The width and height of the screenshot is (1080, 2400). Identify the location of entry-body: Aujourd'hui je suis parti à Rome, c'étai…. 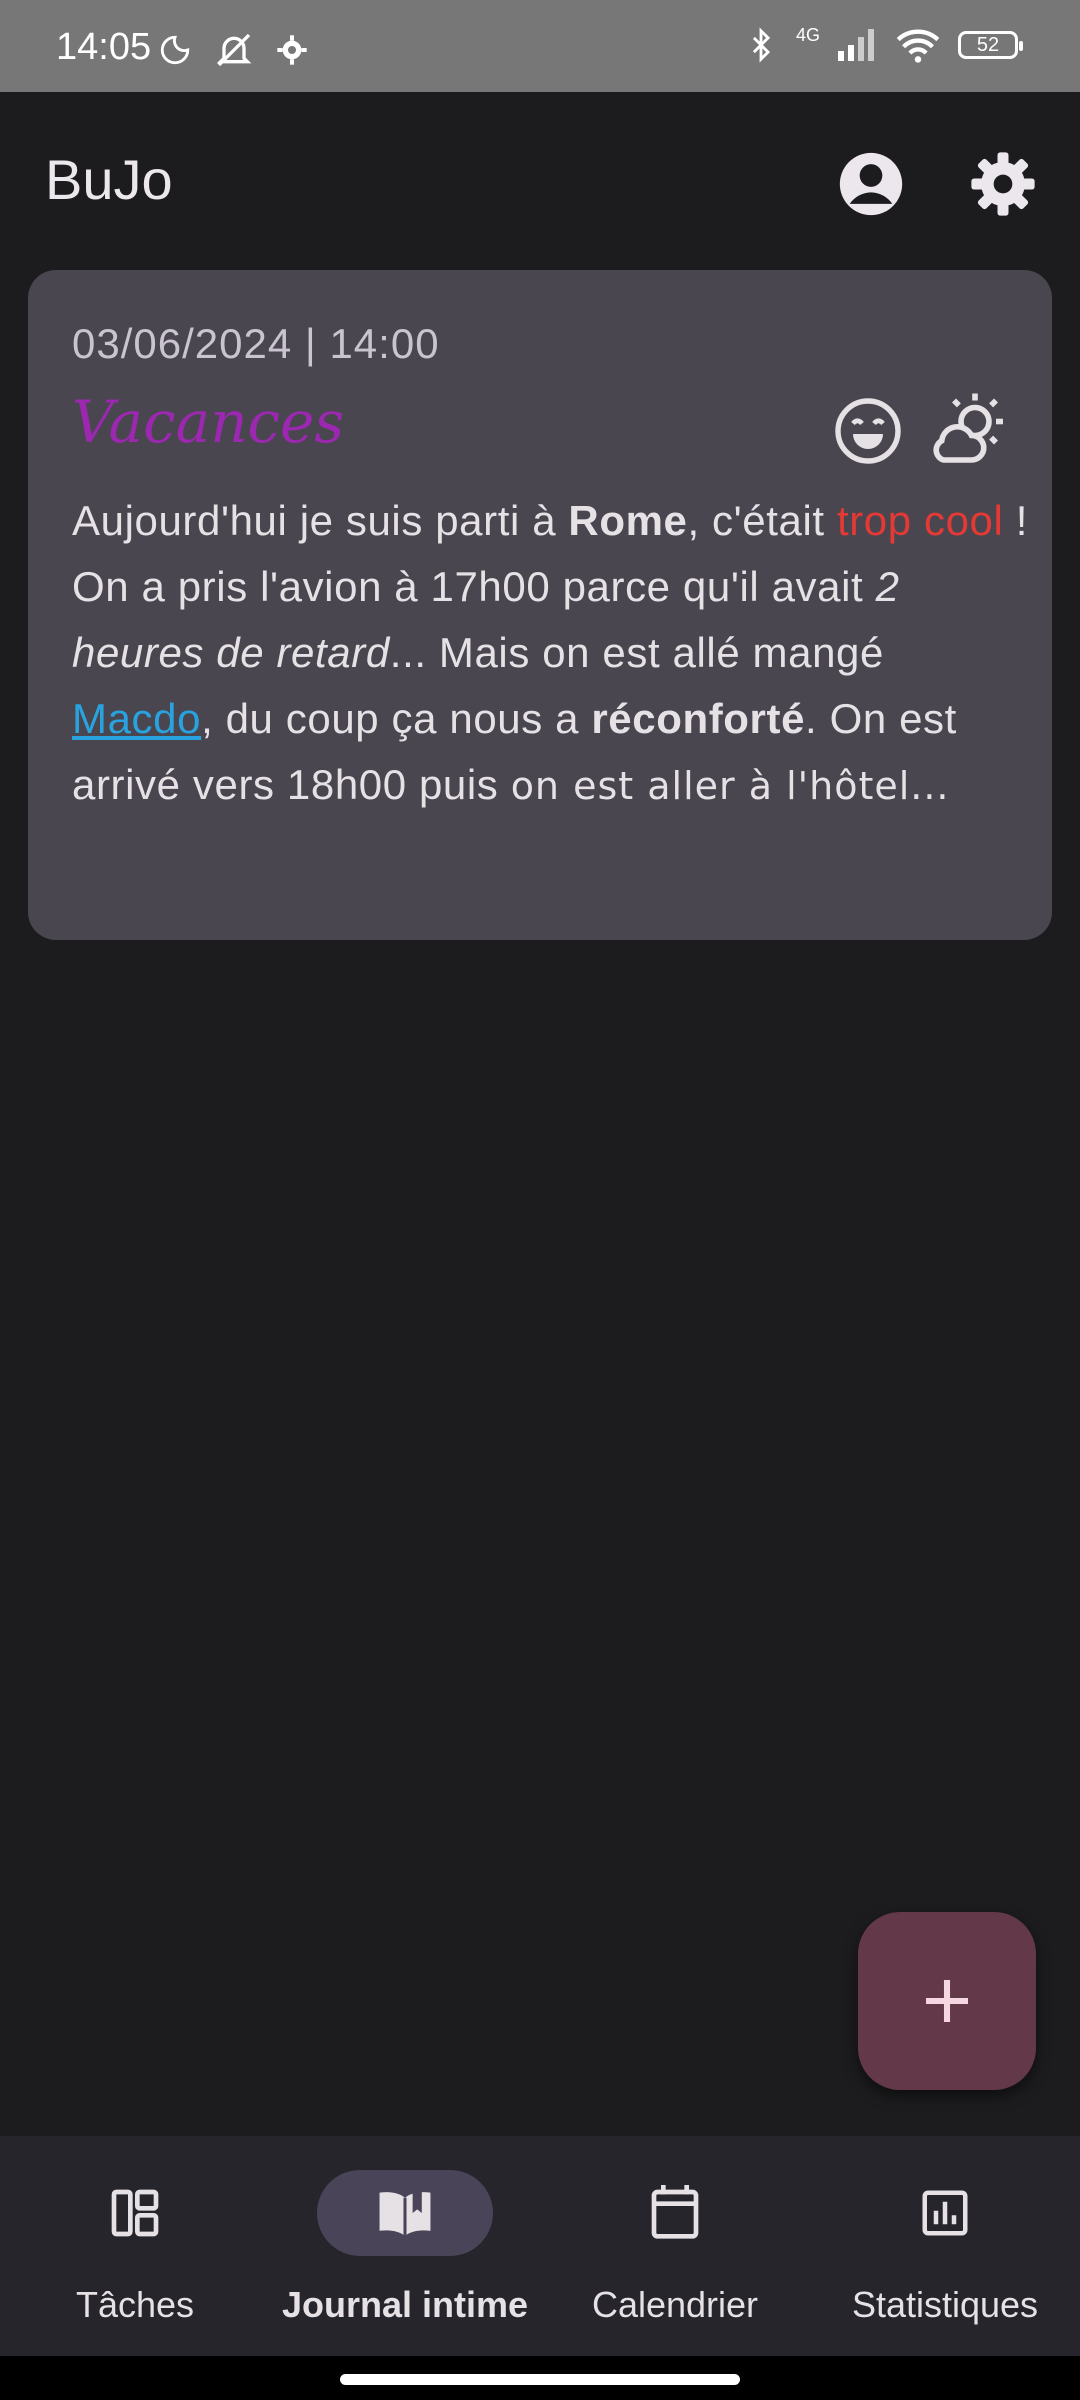
(552, 653).